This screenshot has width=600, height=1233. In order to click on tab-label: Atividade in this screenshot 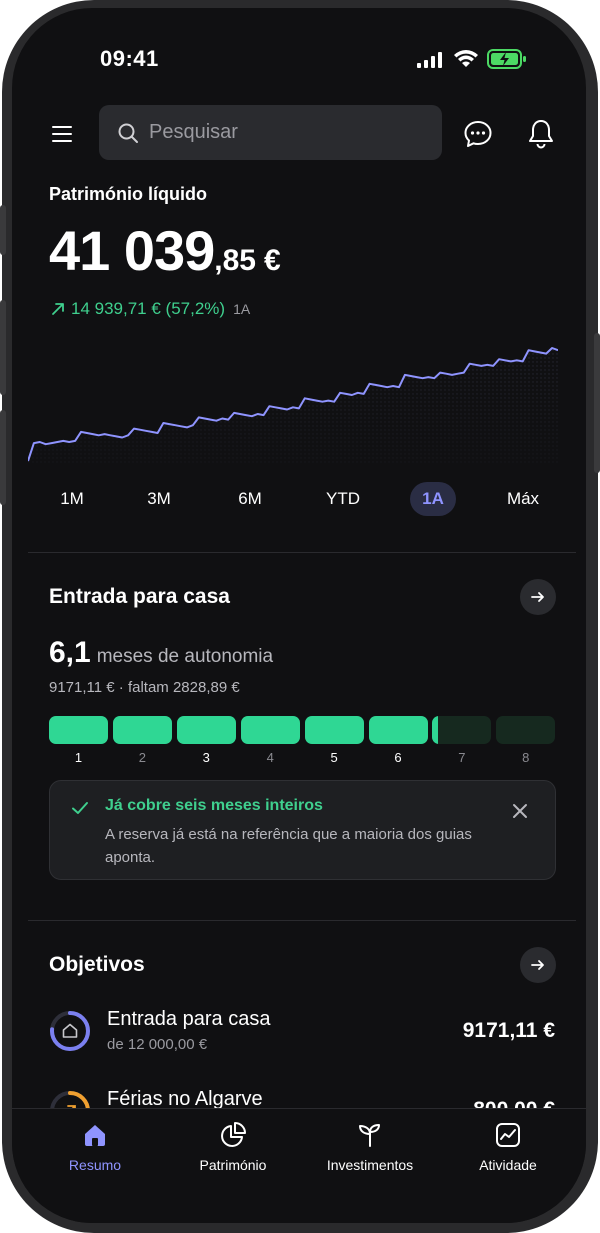, I will do `click(508, 1165)`.